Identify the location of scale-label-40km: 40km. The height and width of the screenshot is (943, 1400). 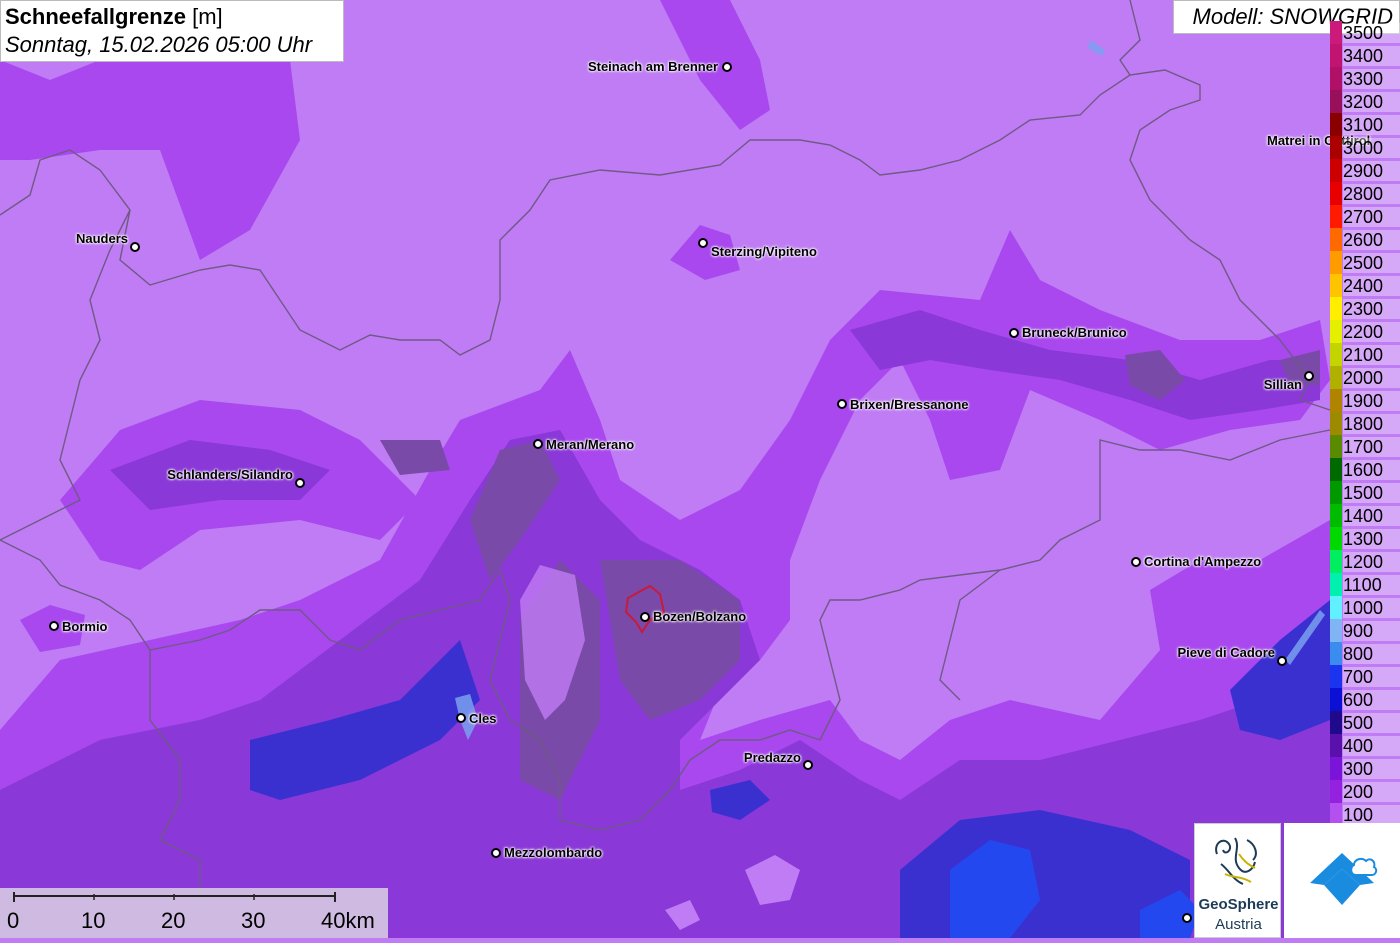
(348, 920).